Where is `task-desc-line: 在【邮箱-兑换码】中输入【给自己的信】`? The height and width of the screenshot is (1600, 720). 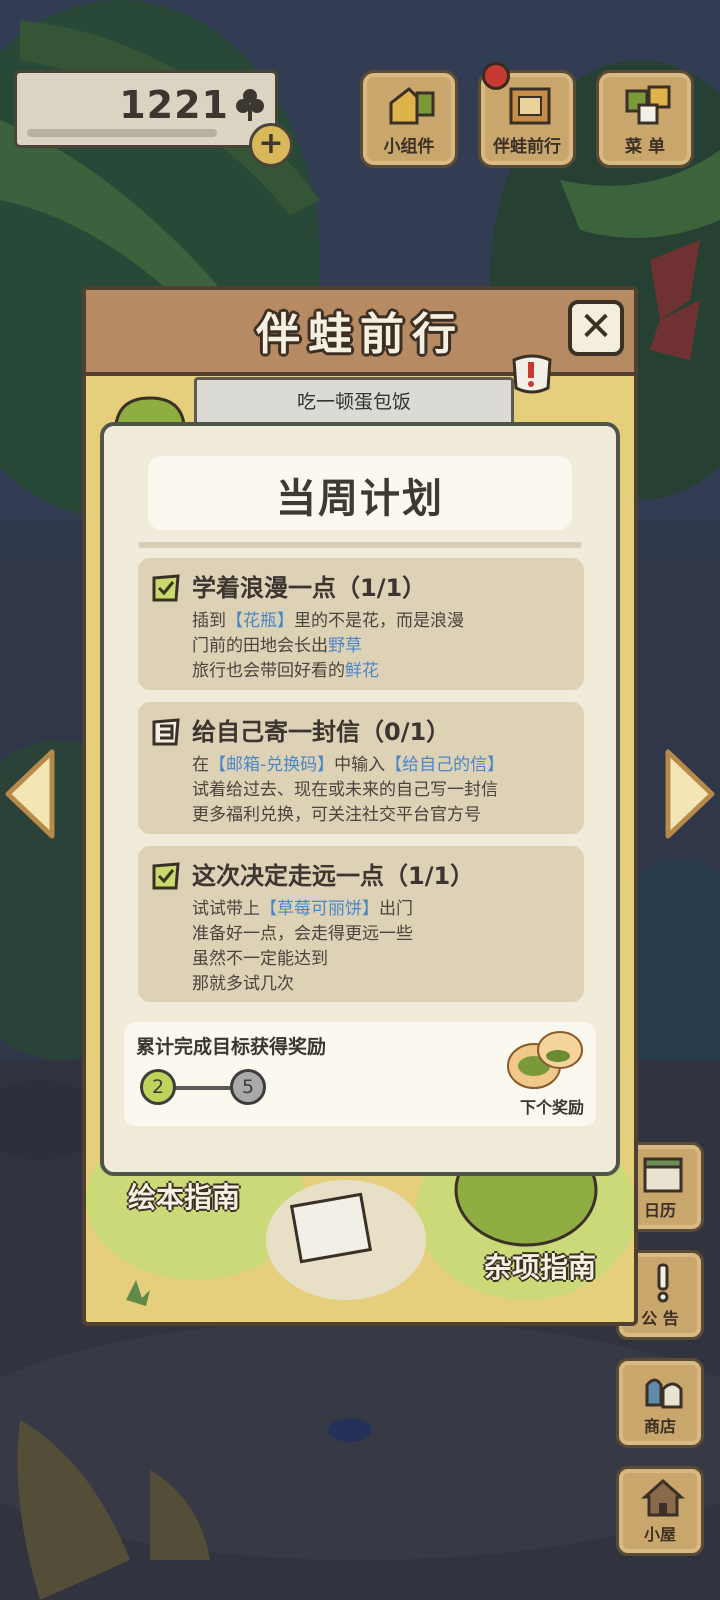
task-desc-line: 在【邮箱-兑换码】中输入【给自己的信】 is located at coordinates (348, 765).